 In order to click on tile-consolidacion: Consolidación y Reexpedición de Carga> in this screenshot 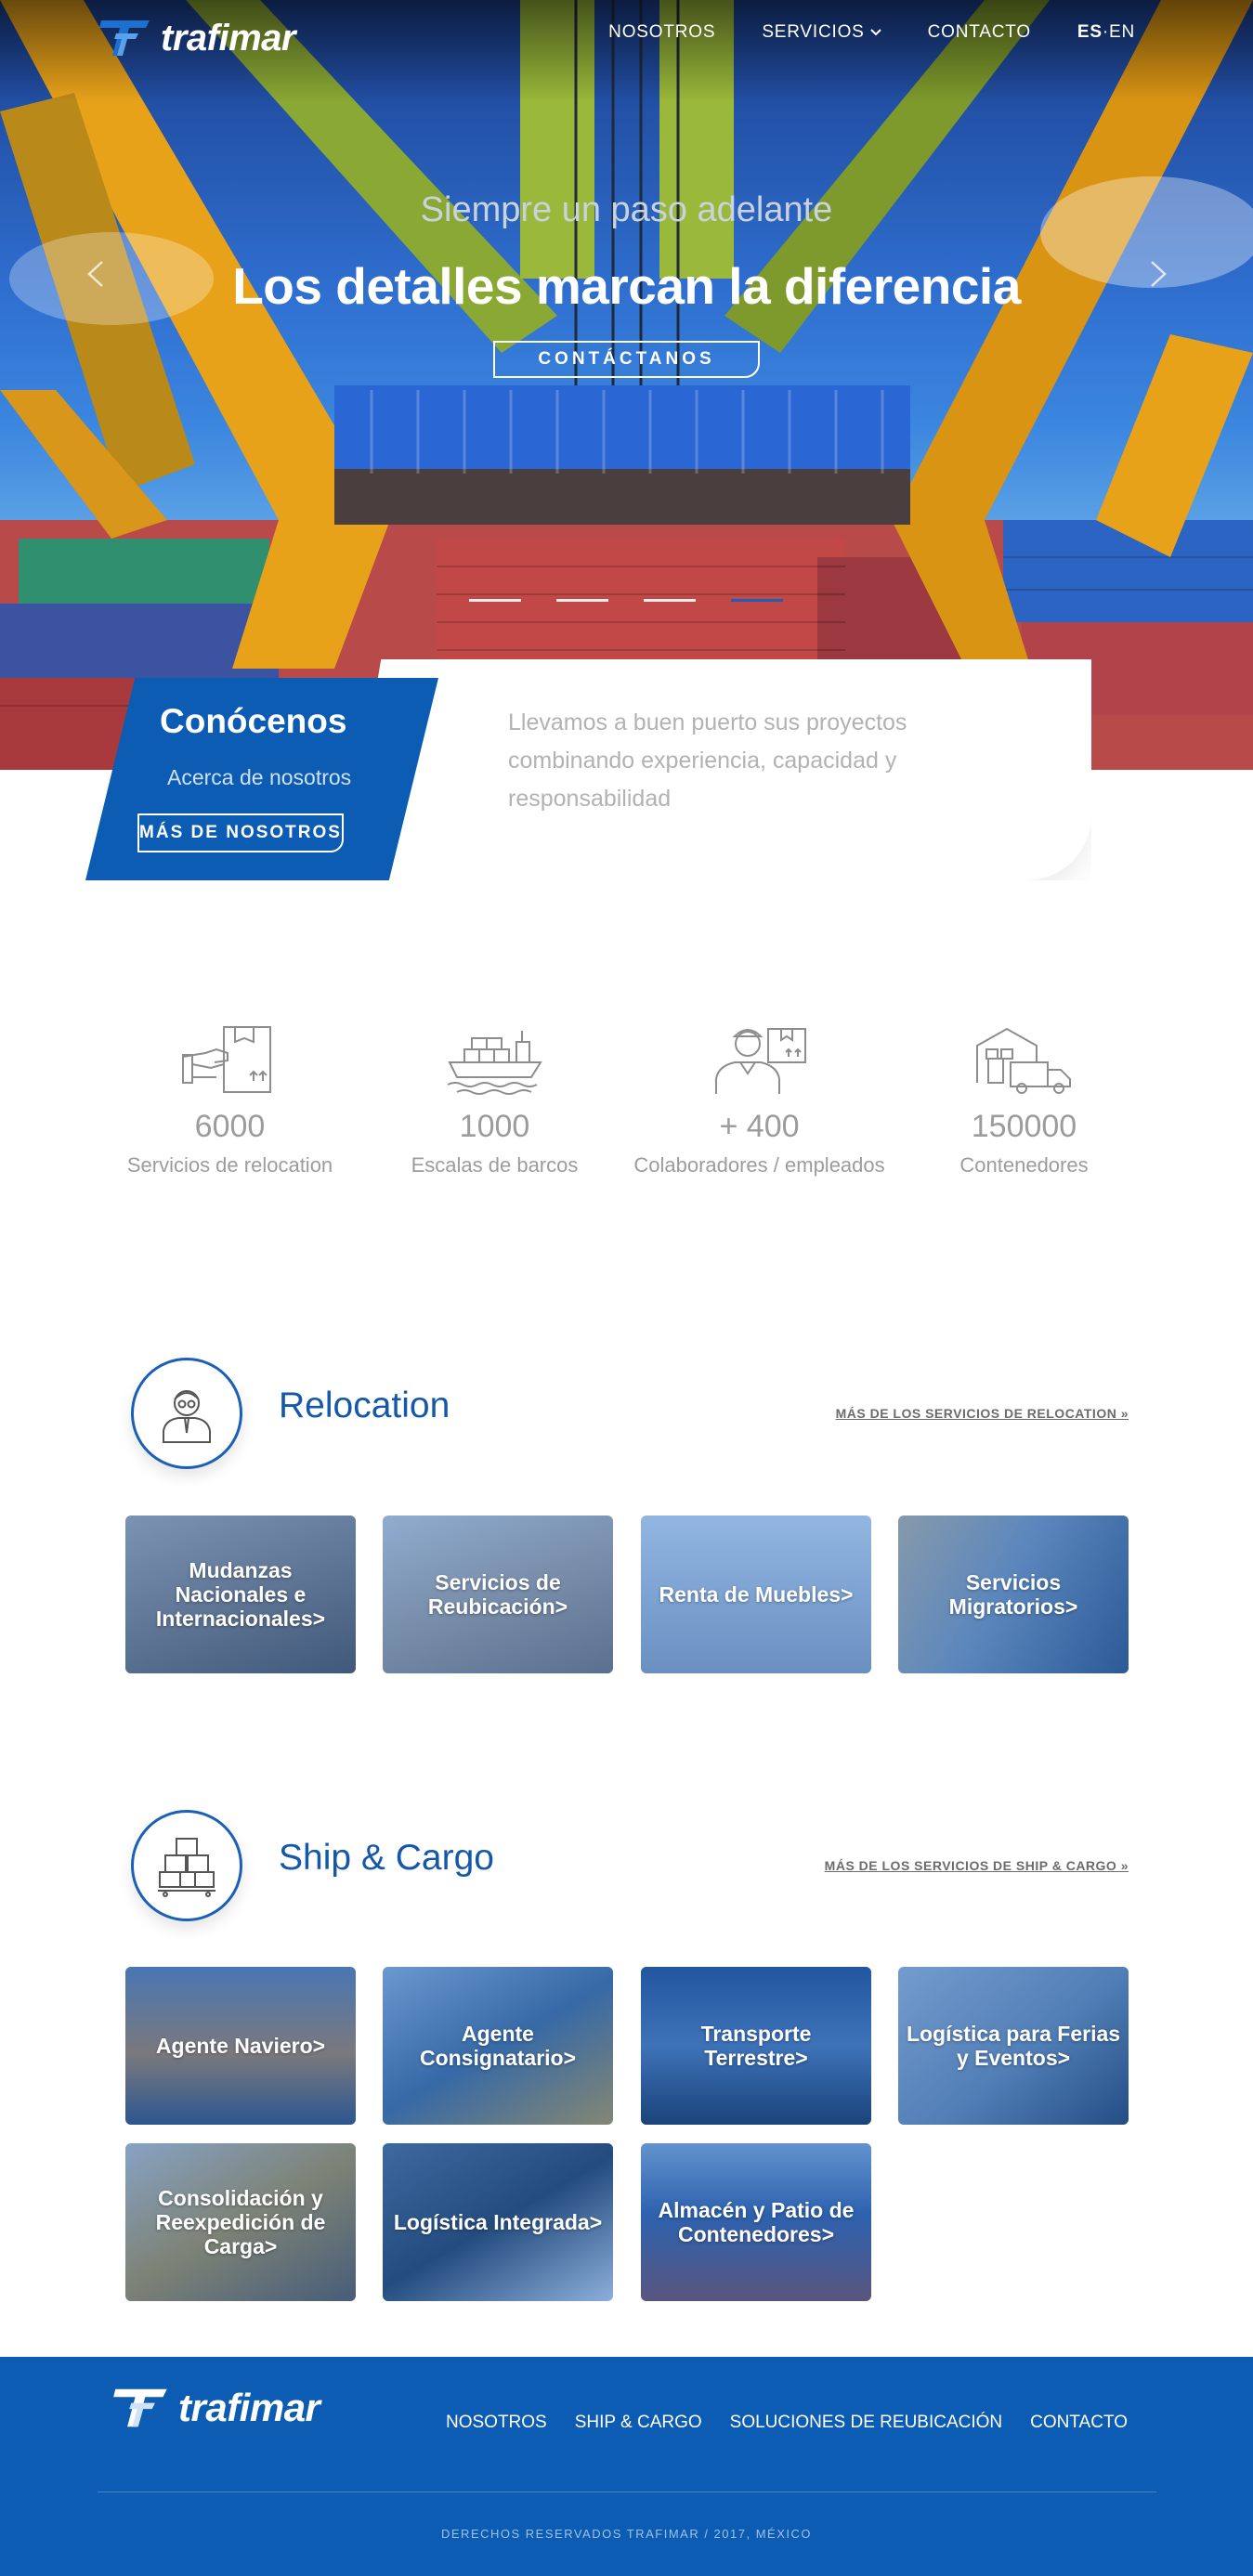, I will do `click(241, 2222)`.